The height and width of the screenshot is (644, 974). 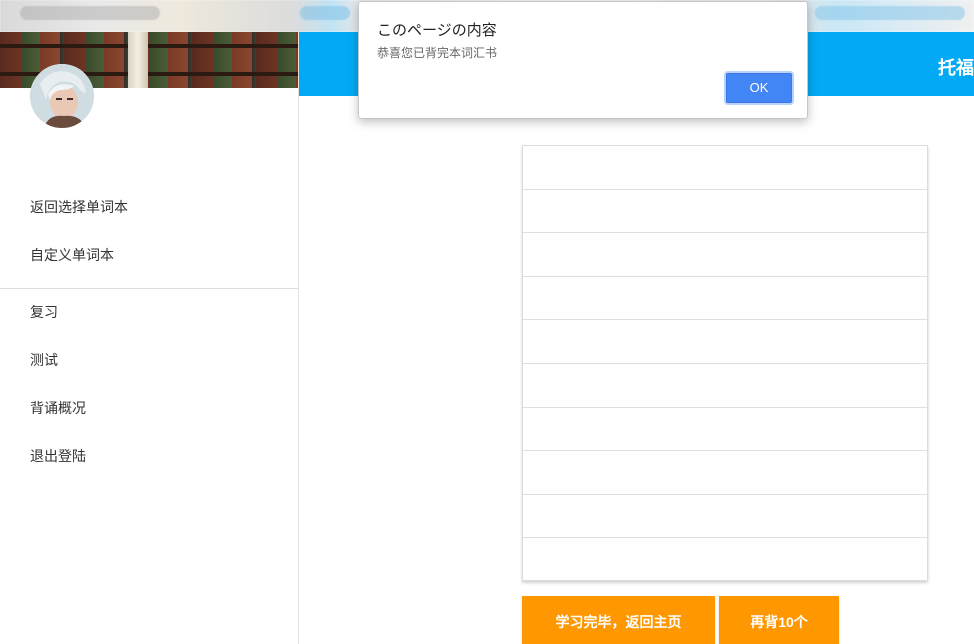 I want to click on avatar, so click(x=62, y=96).